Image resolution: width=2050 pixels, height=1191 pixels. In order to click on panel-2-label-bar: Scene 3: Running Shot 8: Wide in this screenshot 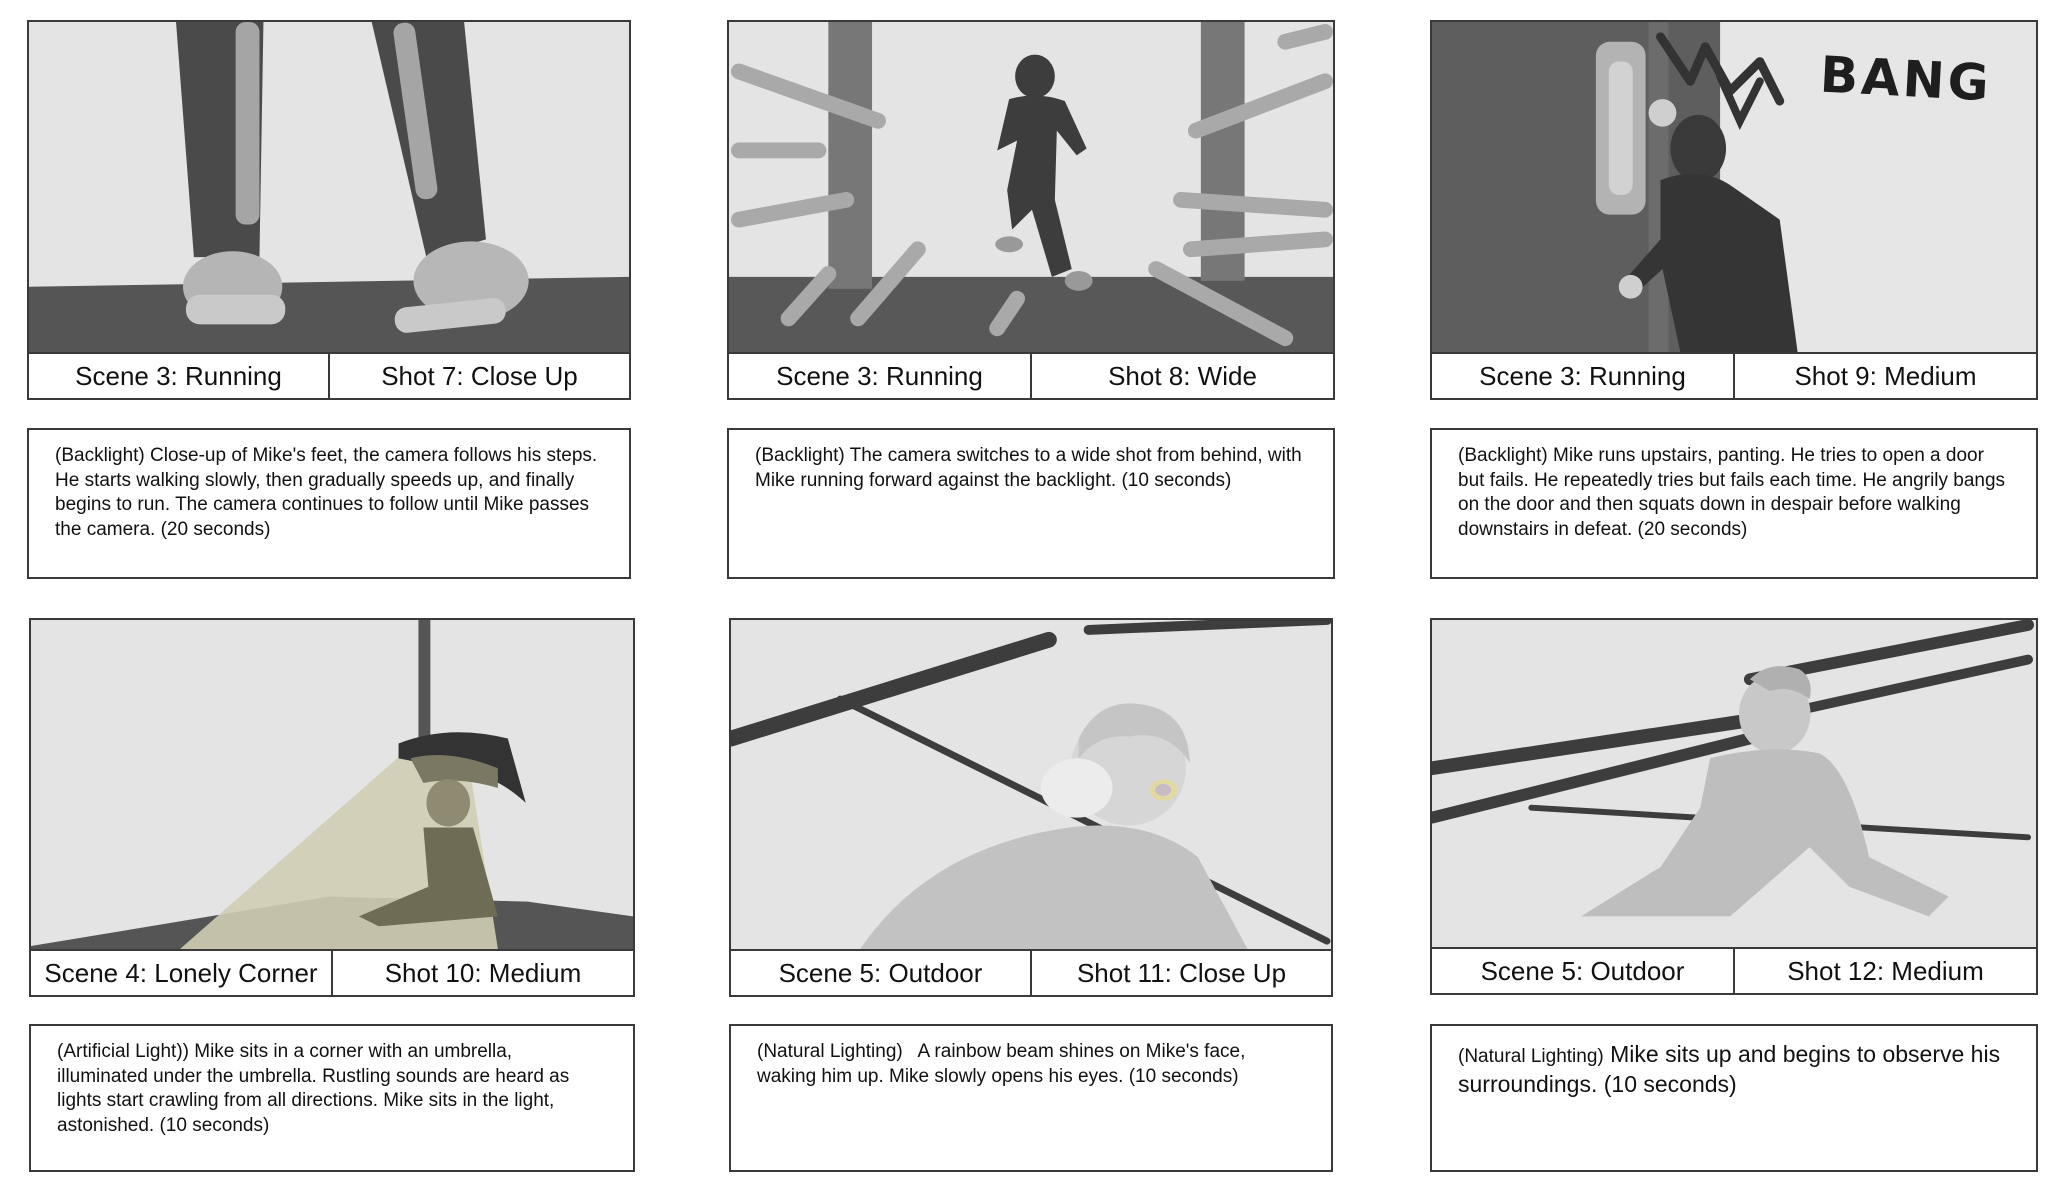, I will do `click(1031, 377)`.